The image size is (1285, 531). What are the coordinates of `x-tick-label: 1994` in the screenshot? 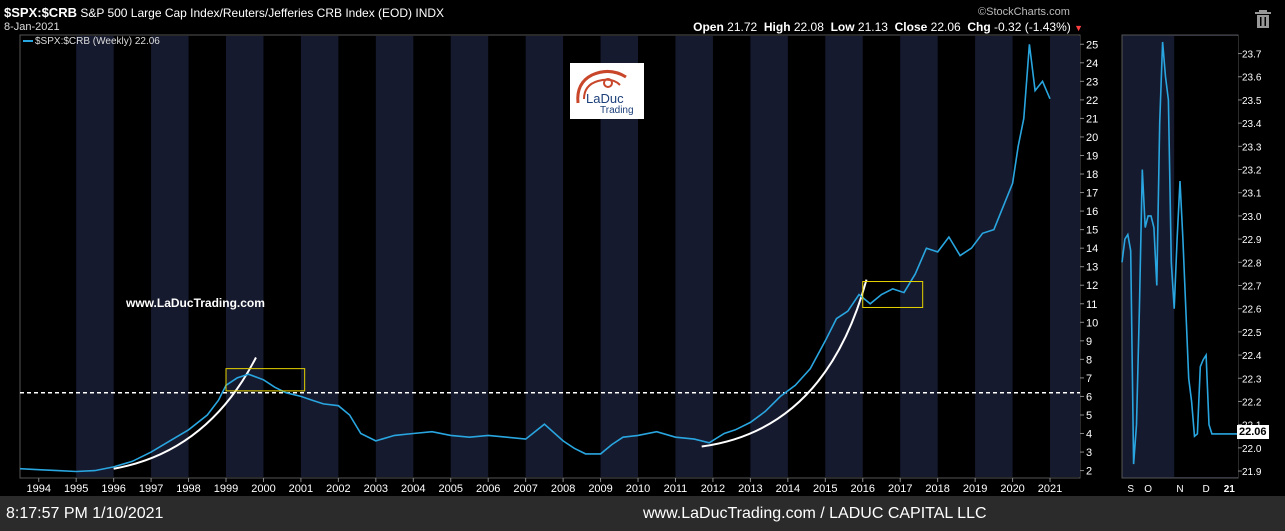 It's located at (38, 489).